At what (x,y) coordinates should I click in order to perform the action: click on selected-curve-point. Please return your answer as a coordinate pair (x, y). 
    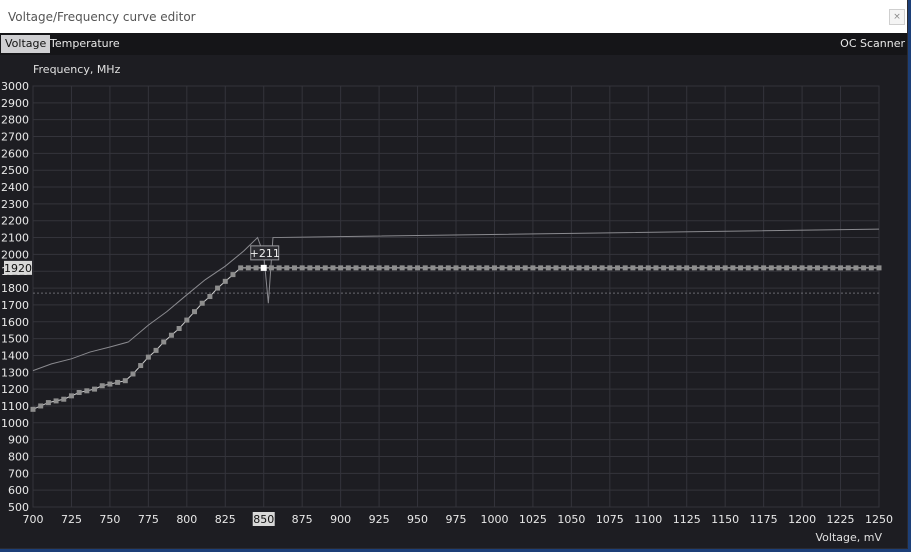
    Looking at the image, I should click on (263, 267).